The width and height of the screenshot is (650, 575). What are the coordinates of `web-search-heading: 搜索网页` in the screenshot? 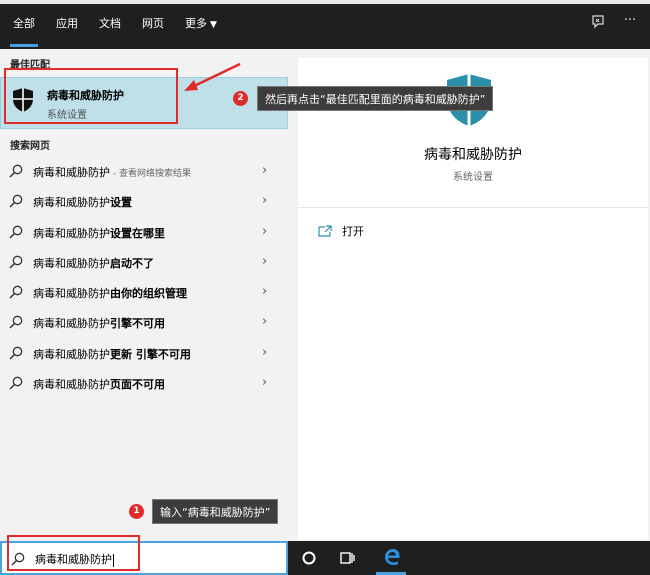 It's located at (30, 146).